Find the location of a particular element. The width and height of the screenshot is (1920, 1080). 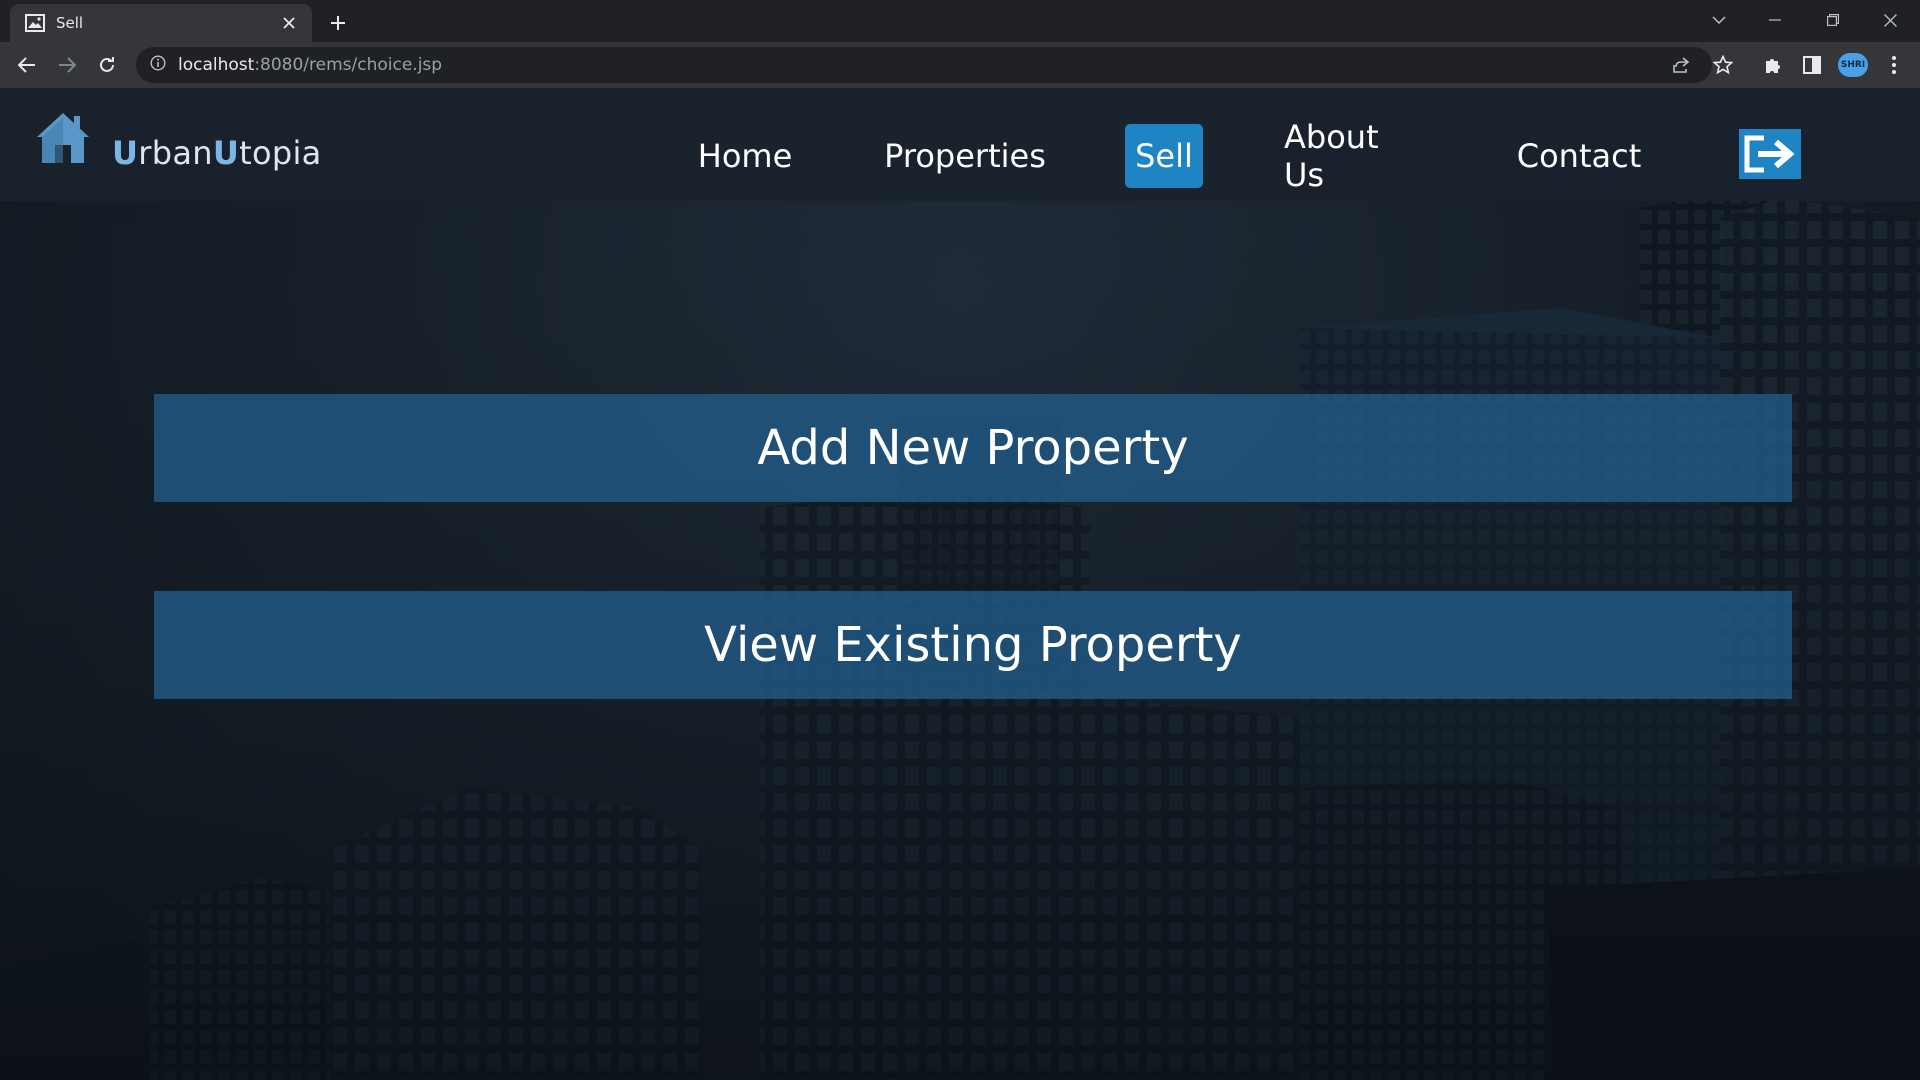

star-icon is located at coordinates (1723, 65).